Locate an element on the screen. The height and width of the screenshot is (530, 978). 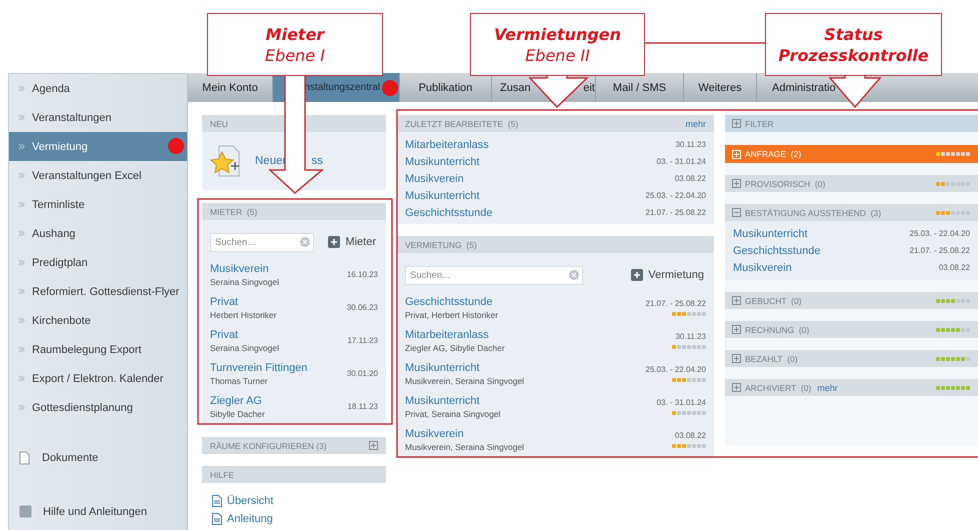
panel-title: ZULETZT BEARBEITETE (5) is located at coordinates (461, 123).